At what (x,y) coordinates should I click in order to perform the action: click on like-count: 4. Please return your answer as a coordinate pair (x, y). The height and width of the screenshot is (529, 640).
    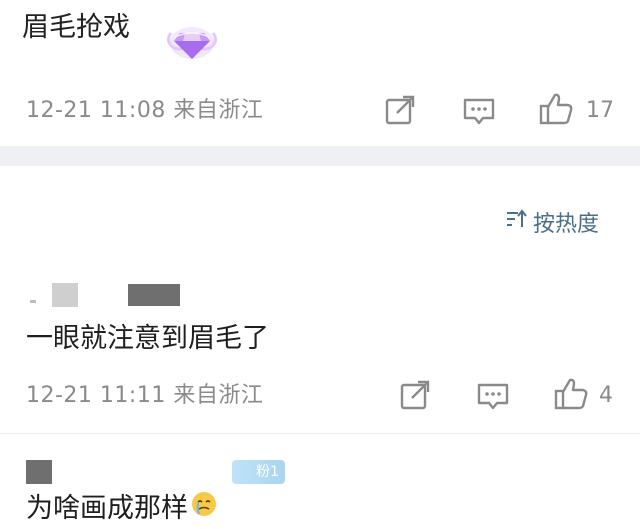
    Looking at the image, I should click on (606, 395).